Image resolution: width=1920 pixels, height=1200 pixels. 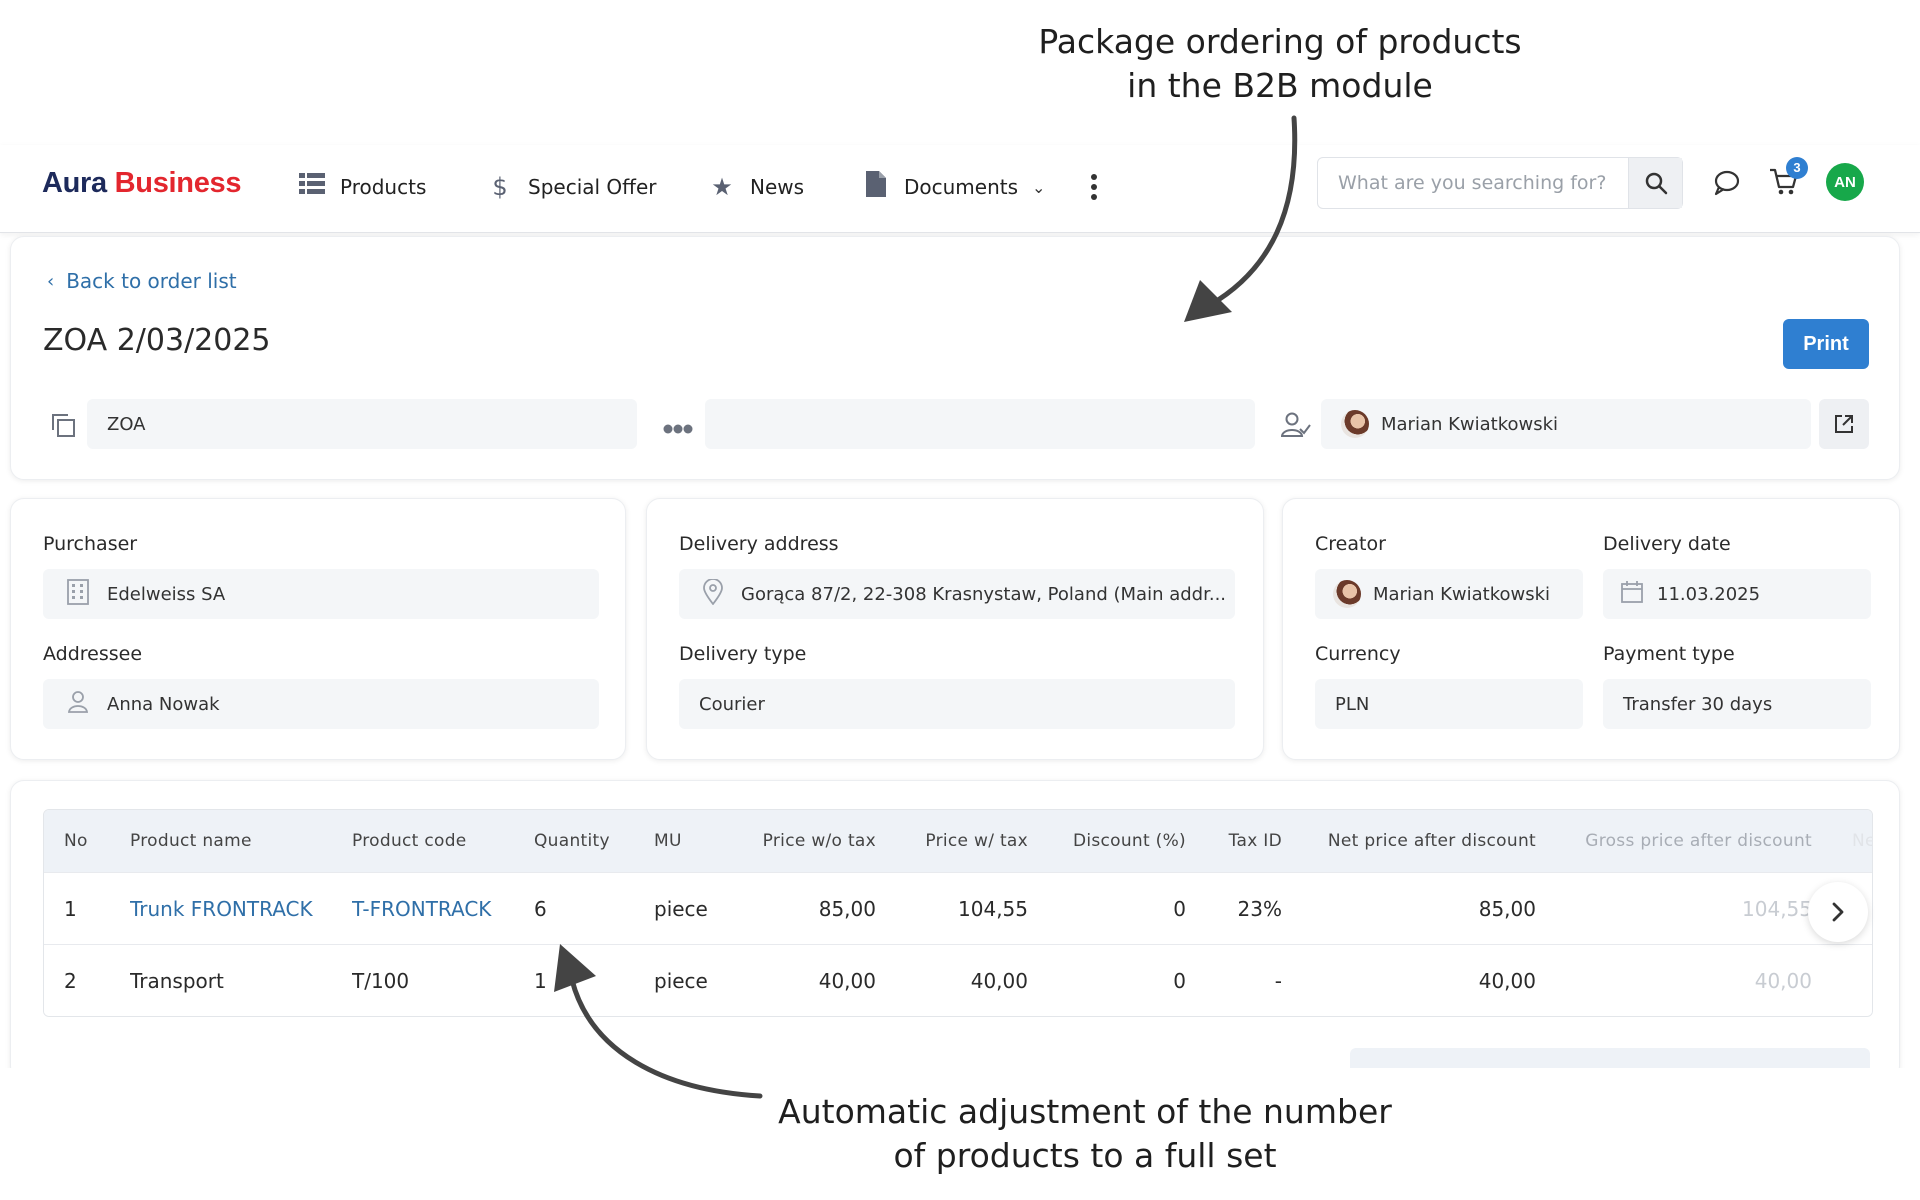 I want to click on nav-special-offer: $ Special Offer, so click(x=571, y=187).